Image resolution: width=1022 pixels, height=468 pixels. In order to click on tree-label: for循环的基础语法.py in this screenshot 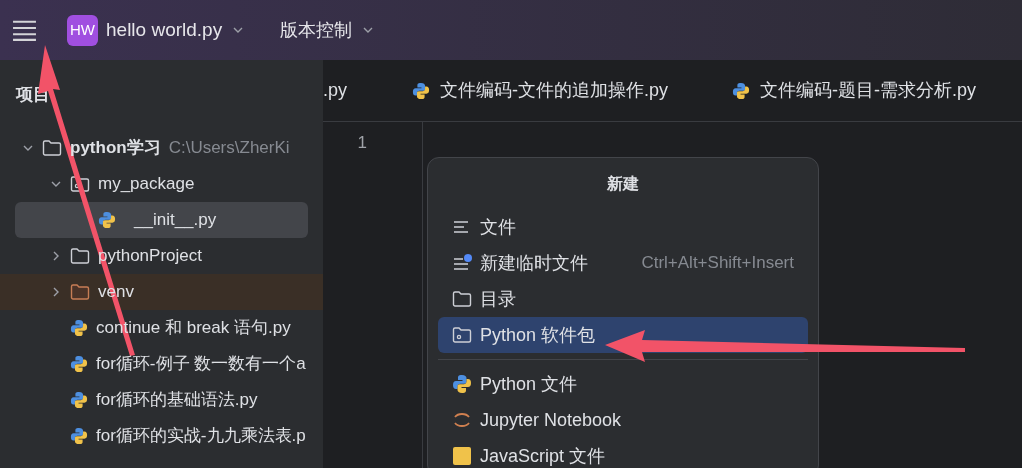, I will do `click(177, 400)`.